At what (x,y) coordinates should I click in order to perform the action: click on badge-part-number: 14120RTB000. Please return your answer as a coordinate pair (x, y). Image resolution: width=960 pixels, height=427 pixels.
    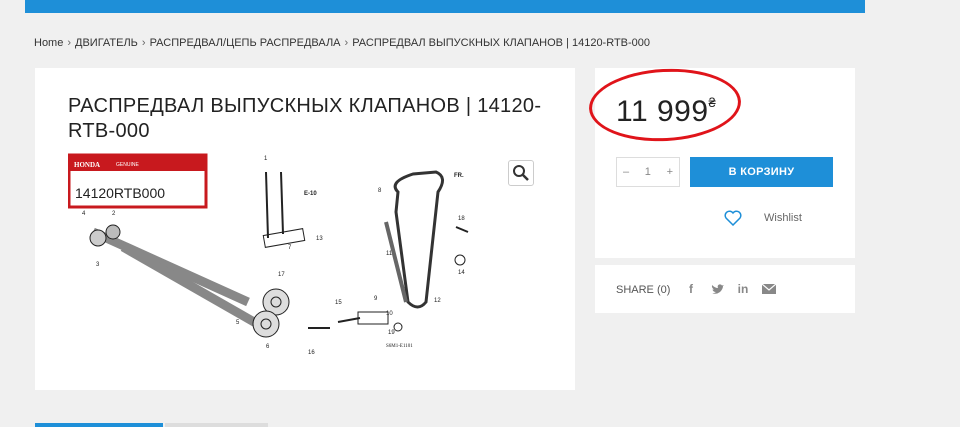
    Looking at the image, I should click on (120, 193).